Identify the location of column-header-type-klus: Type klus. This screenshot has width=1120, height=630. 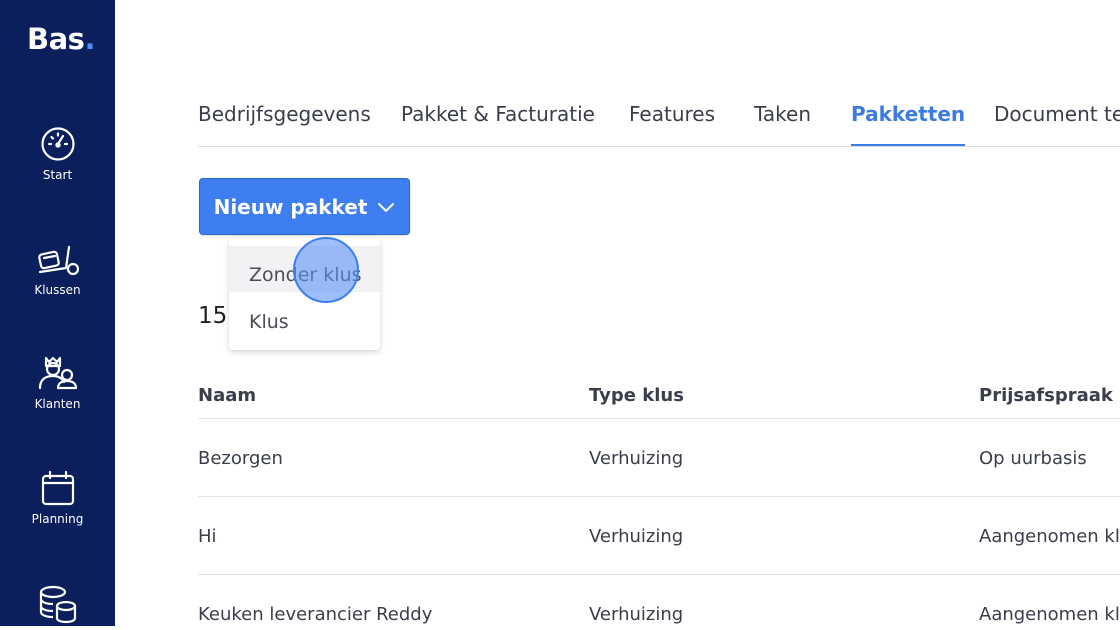
(636, 395).